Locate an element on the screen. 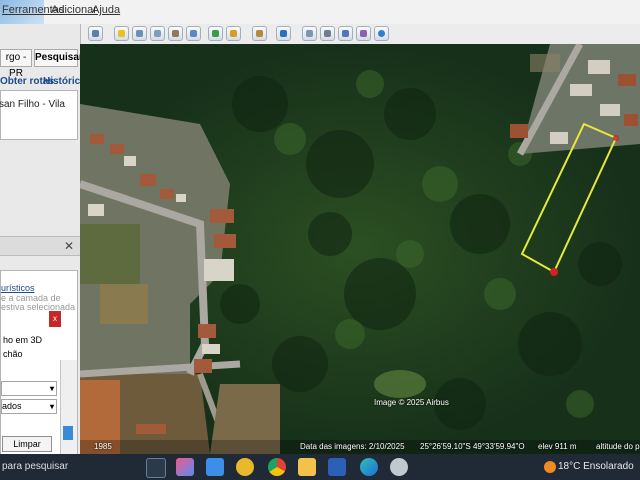 Image resolution: width=640 pixels, height=480 pixels. task-view-icon is located at coordinates (156, 468).